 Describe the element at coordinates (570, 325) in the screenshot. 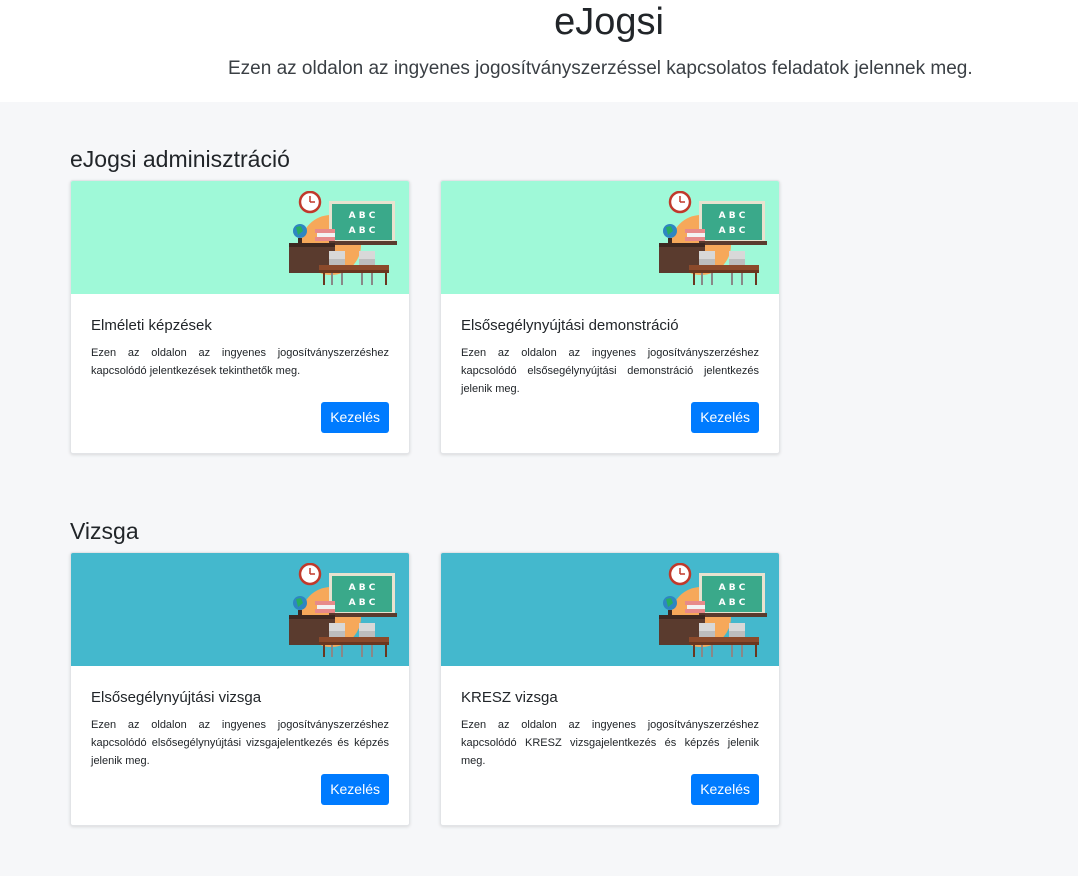

I see `card-title: Elsősegélynyújtási demonstráció` at that location.